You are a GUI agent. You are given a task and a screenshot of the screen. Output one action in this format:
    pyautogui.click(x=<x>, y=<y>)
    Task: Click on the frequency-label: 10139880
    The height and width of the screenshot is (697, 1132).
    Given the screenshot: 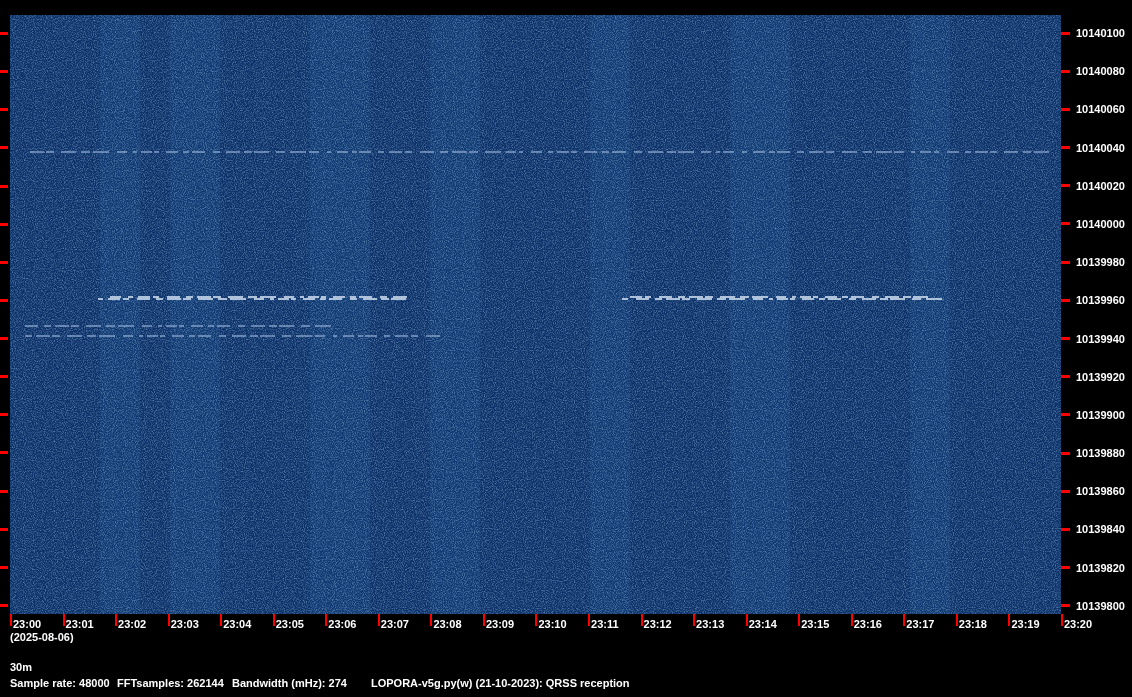 What is the action you would take?
    pyautogui.click(x=1100, y=453)
    